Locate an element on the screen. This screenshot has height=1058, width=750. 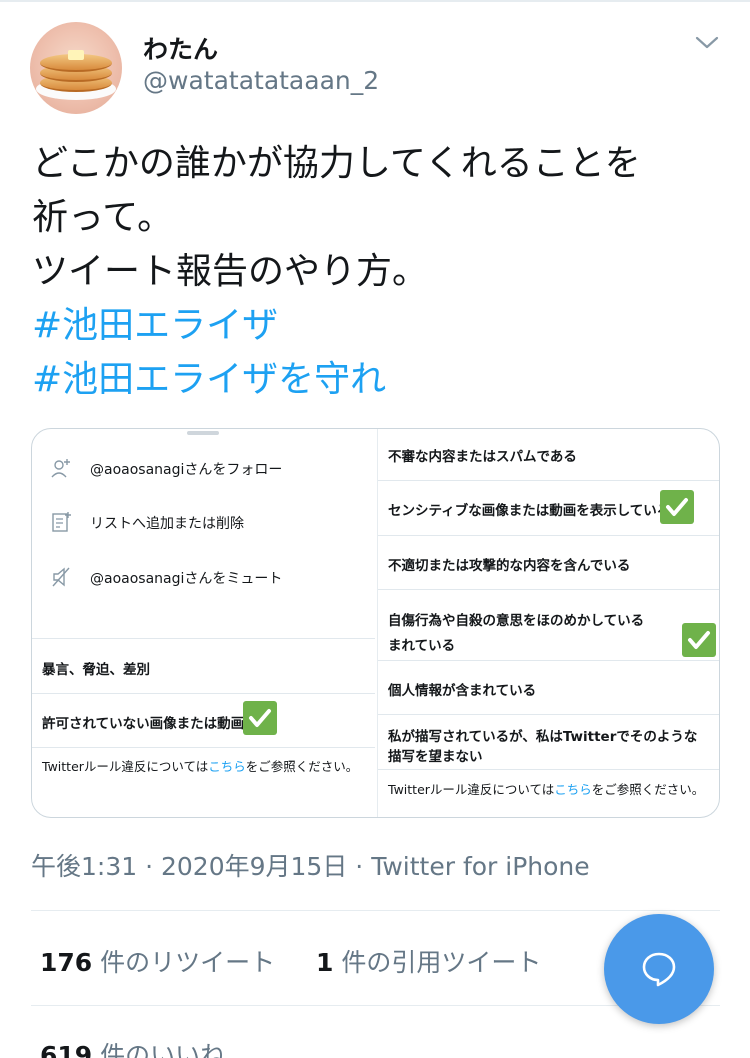
avatar is located at coordinates (76, 68).